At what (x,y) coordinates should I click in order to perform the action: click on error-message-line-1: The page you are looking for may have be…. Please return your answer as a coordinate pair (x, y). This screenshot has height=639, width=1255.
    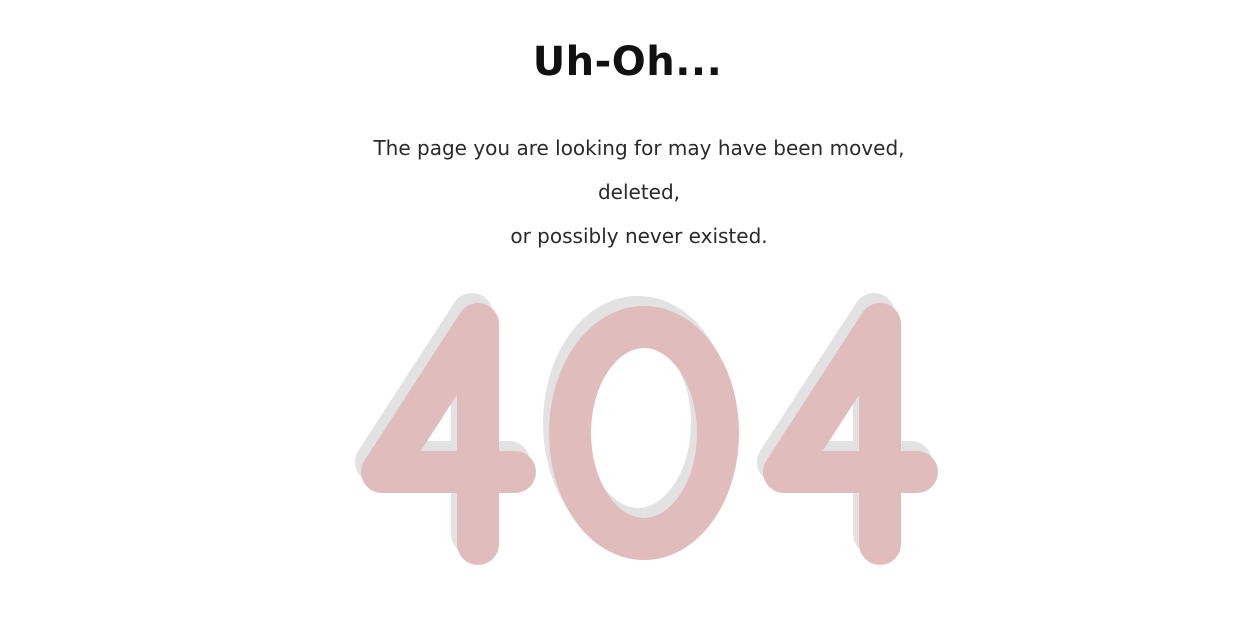
    Looking at the image, I should click on (639, 170).